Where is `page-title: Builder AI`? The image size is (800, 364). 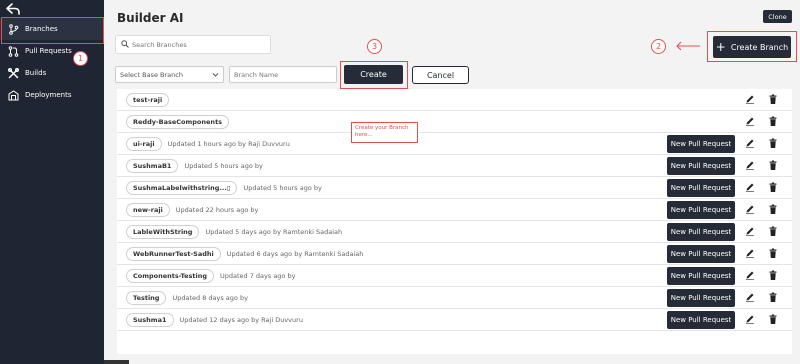
page-title: Builder AI is located at coordinates (150, 18).